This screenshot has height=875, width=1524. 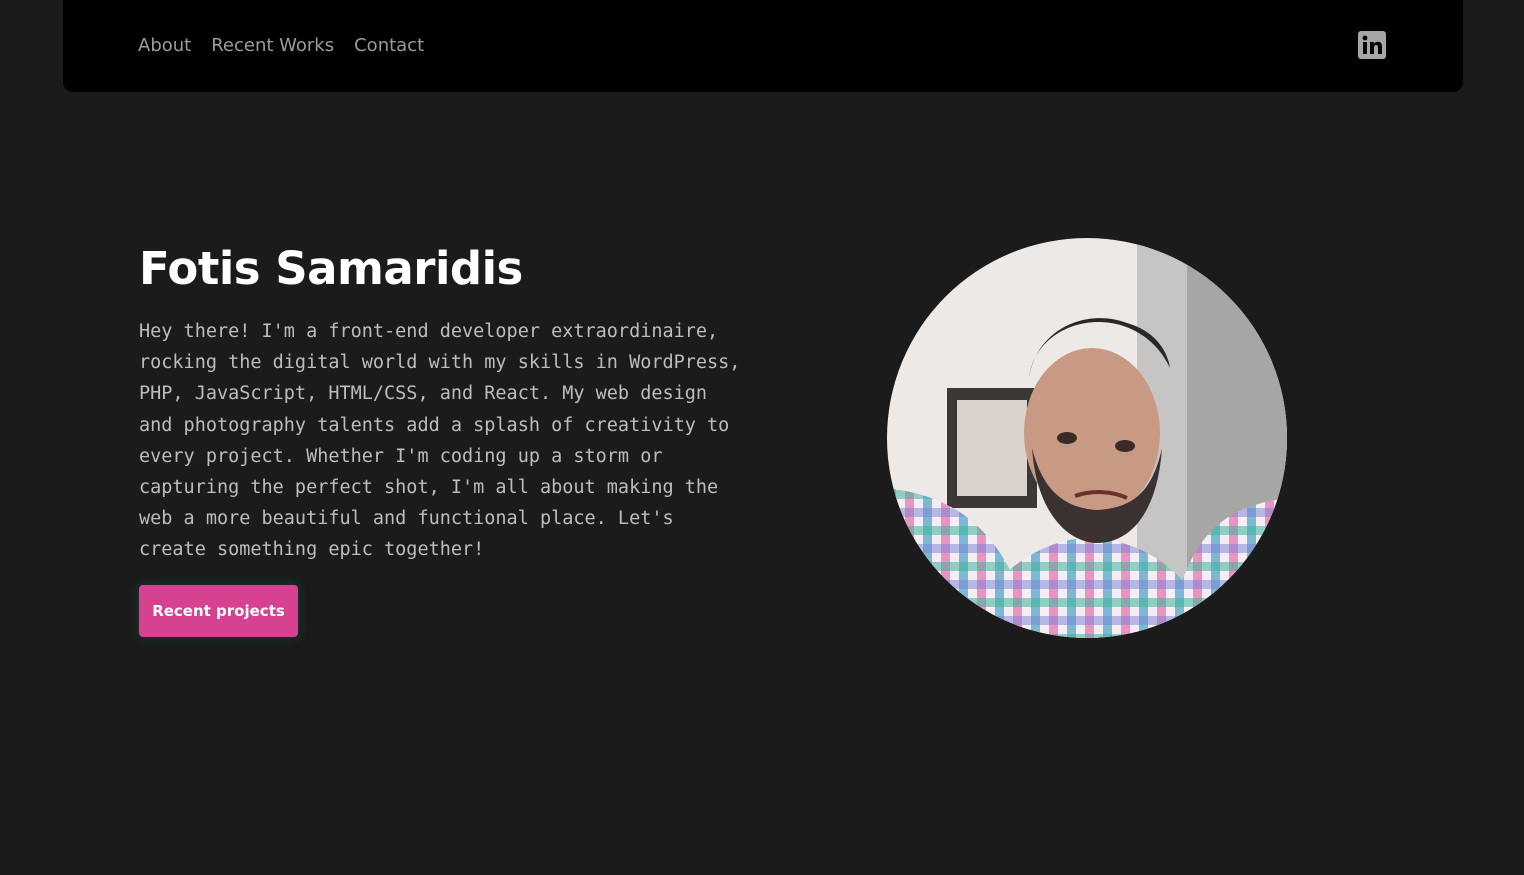 I want to click on nav-link-recent-works: Recent Works, so click(x=272, y=46).